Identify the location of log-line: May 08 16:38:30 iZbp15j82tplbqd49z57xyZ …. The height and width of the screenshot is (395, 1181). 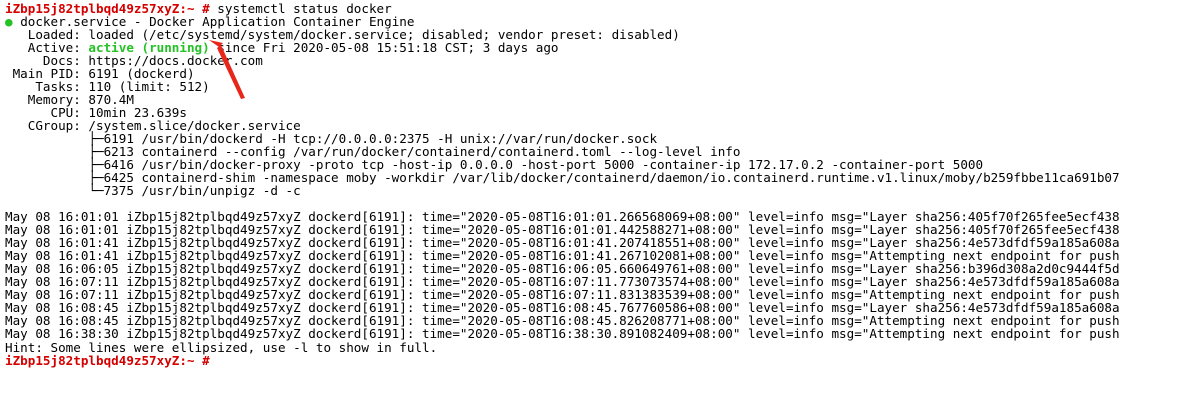
(562, 333).